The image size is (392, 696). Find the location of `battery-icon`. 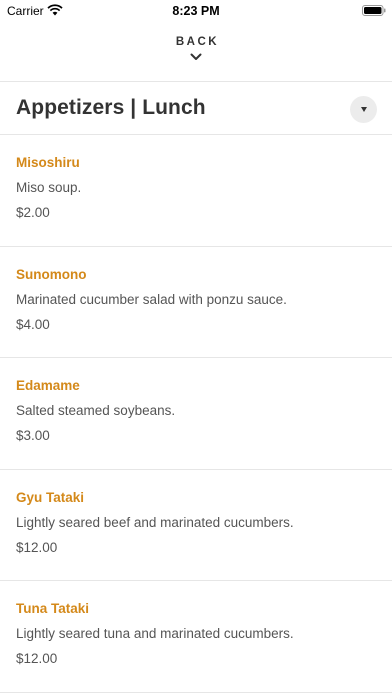

battery-icon is located at coordinates (374, 10).